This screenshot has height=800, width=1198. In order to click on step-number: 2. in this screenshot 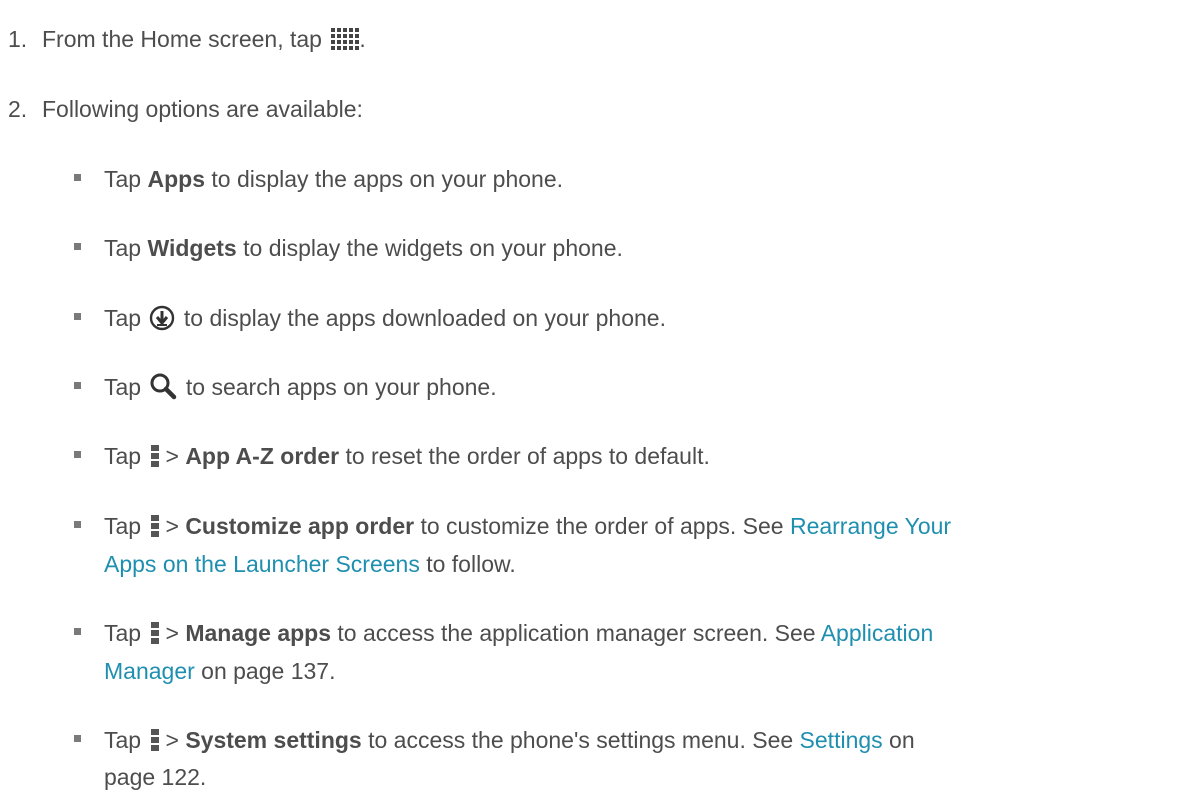, I will do `click(18, 109)`.